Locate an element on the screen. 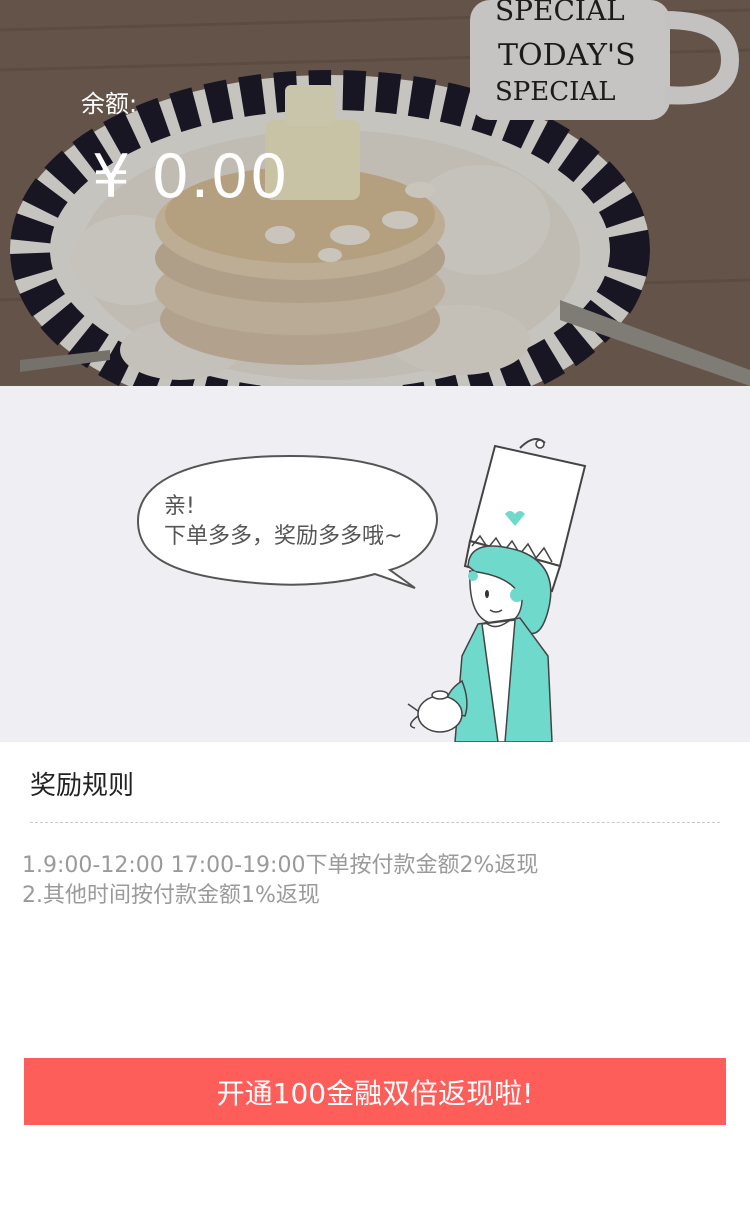 The image size is (750, 1205). rules-title: 奖励规则 is located at coordinates (82, 786).